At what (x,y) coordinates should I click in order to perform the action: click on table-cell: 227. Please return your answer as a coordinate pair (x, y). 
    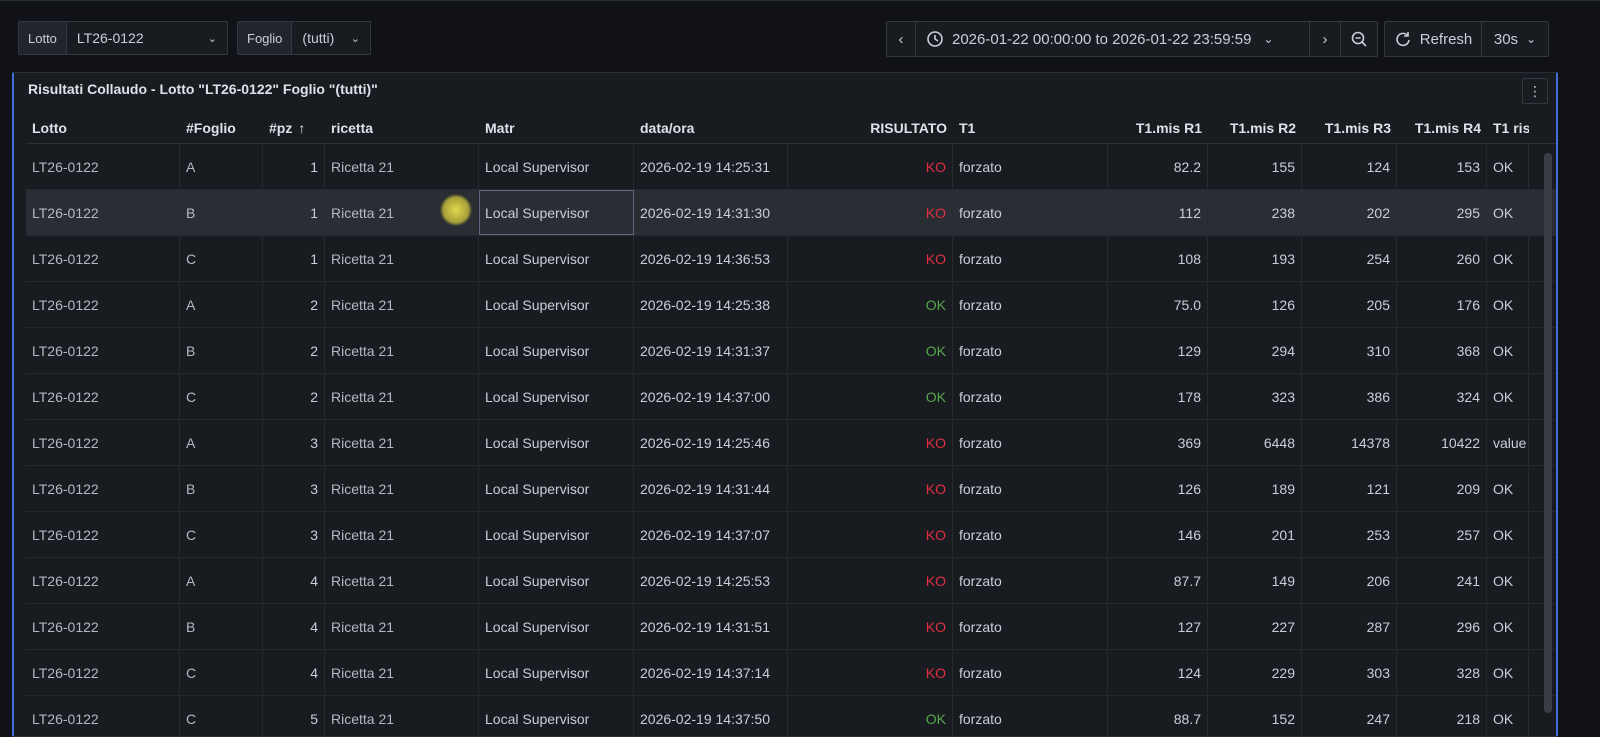
    Looking at the image, I should click on (1255, 626).